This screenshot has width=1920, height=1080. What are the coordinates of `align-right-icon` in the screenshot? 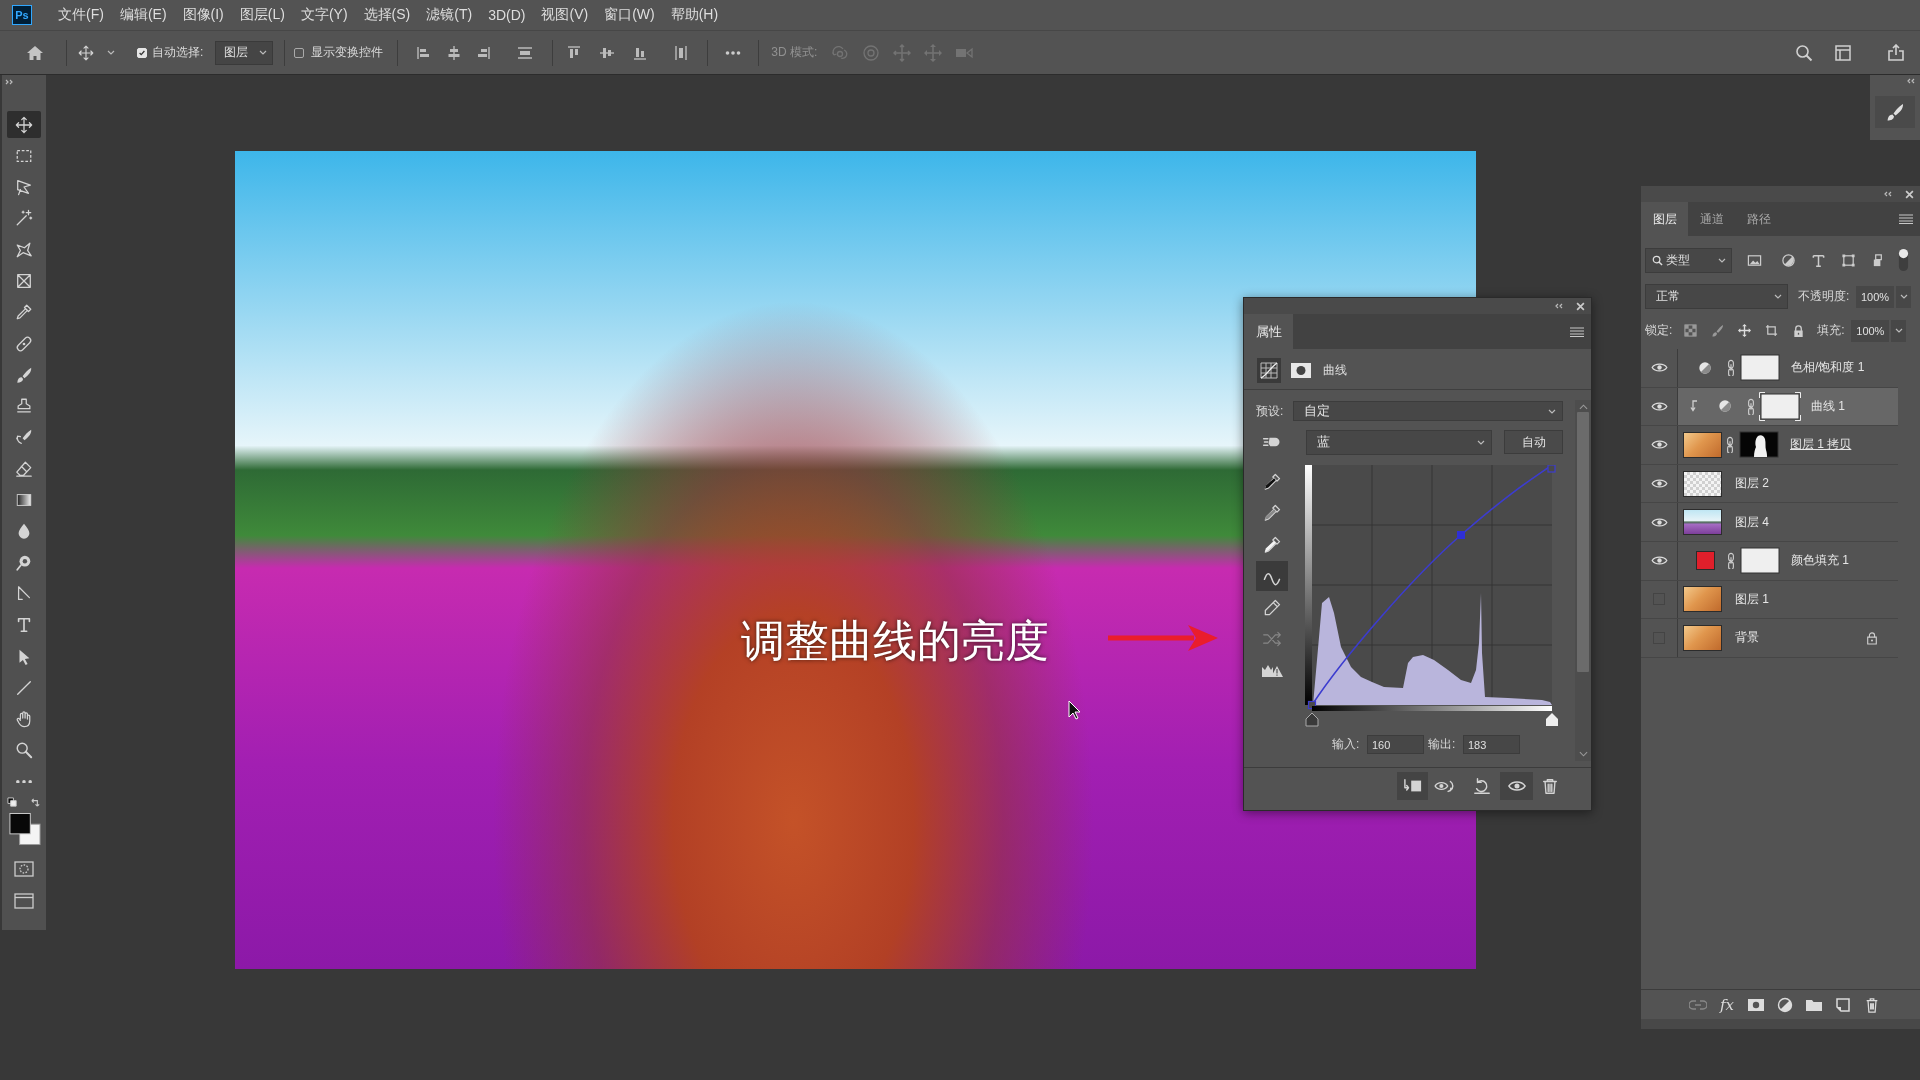 It's located at (483, 52).